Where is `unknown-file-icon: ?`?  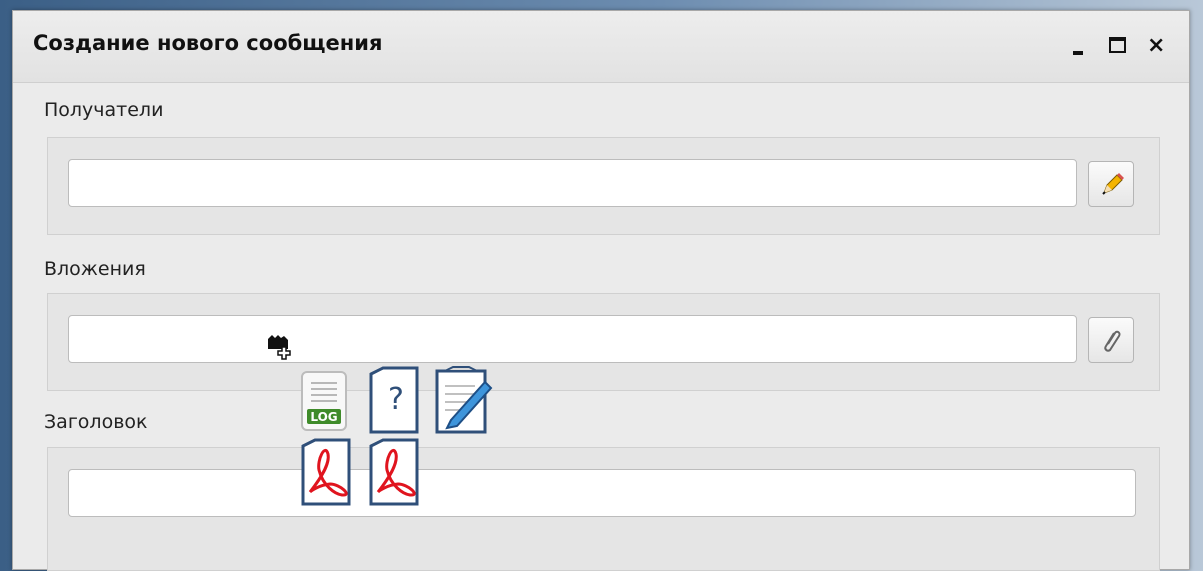 unknown-file-icon: ? is located at coordinates (394, 400).